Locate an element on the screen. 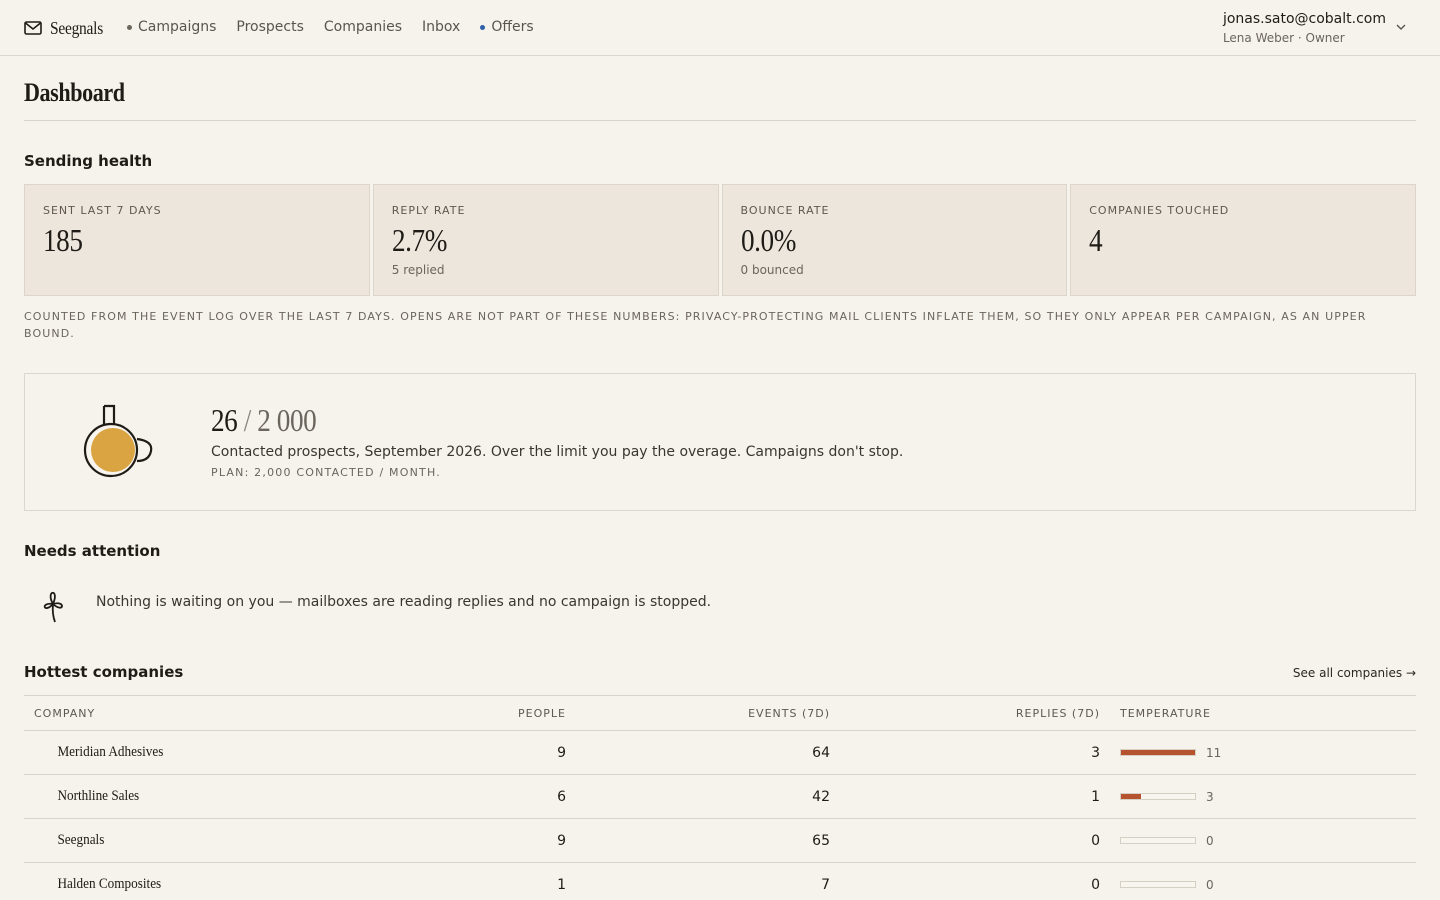  table-row: Seegnals 9 65 0 0 is located at coordinates (720, 840).